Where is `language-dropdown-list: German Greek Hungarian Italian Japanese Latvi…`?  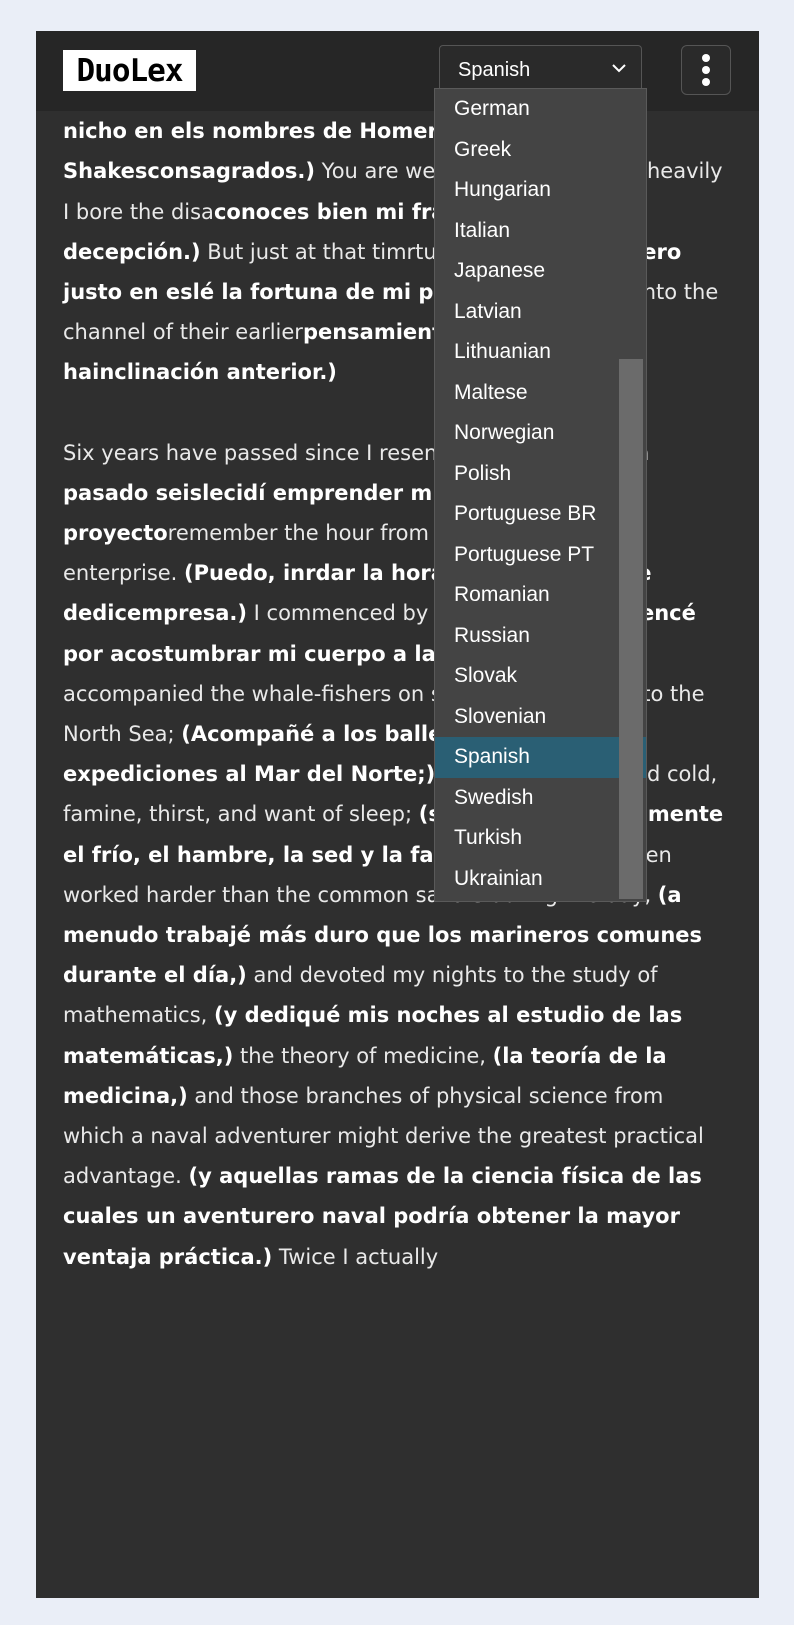 language-dropdown-list: German Greek Hungarian Italian Japanese Latvi… is located at coordinates (540, 495).